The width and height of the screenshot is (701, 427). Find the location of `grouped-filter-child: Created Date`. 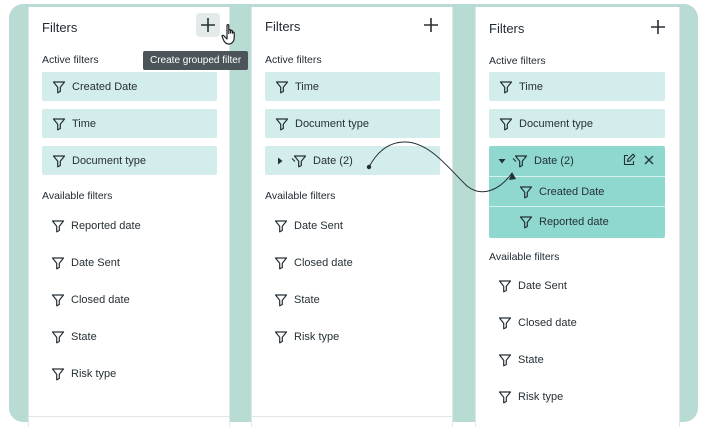

grouped-filter-child: Created Date is located at coordinates (577, 191).